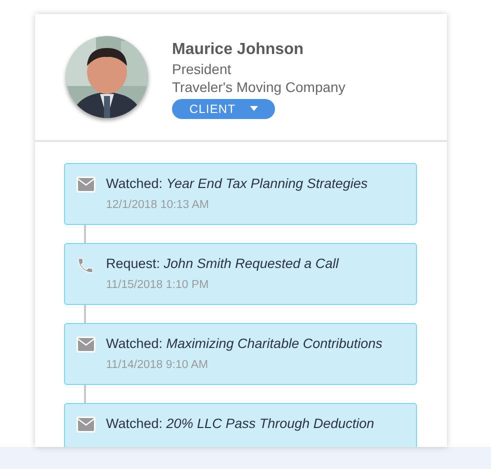 Image resolution: width=491 pixels, height=469 pixels. I want to click on job-title: President, so click(202, 69).